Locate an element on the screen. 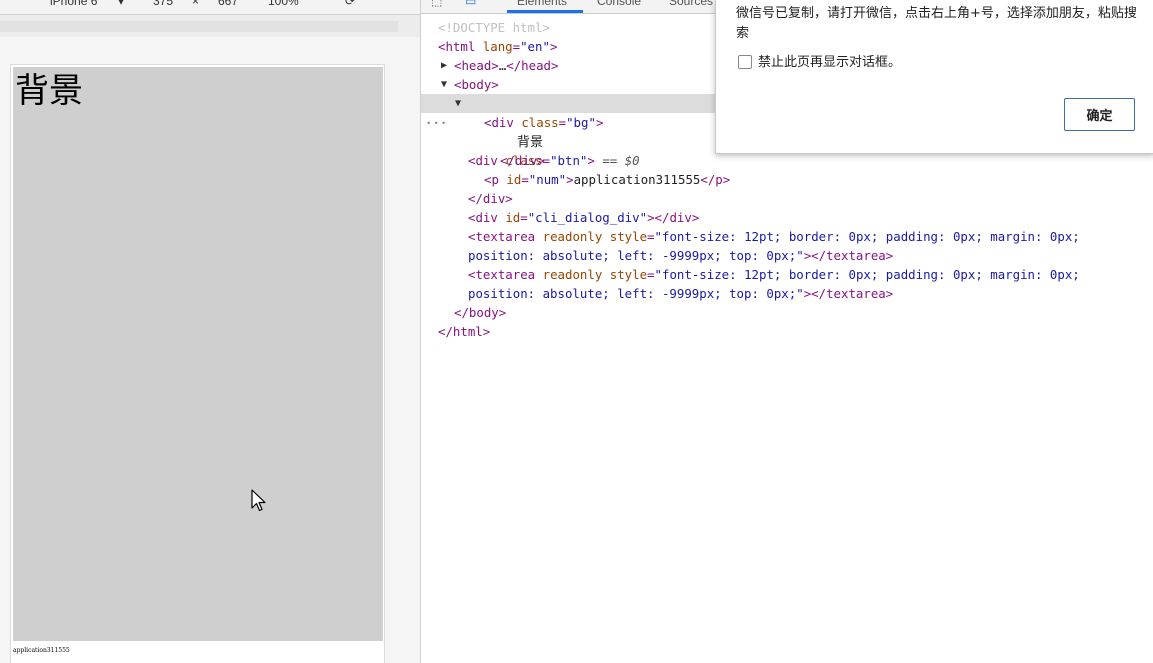 The width and height of the screenshot is (1153, 663). mouse-cursor-icon is located at coordinates (259, 503).